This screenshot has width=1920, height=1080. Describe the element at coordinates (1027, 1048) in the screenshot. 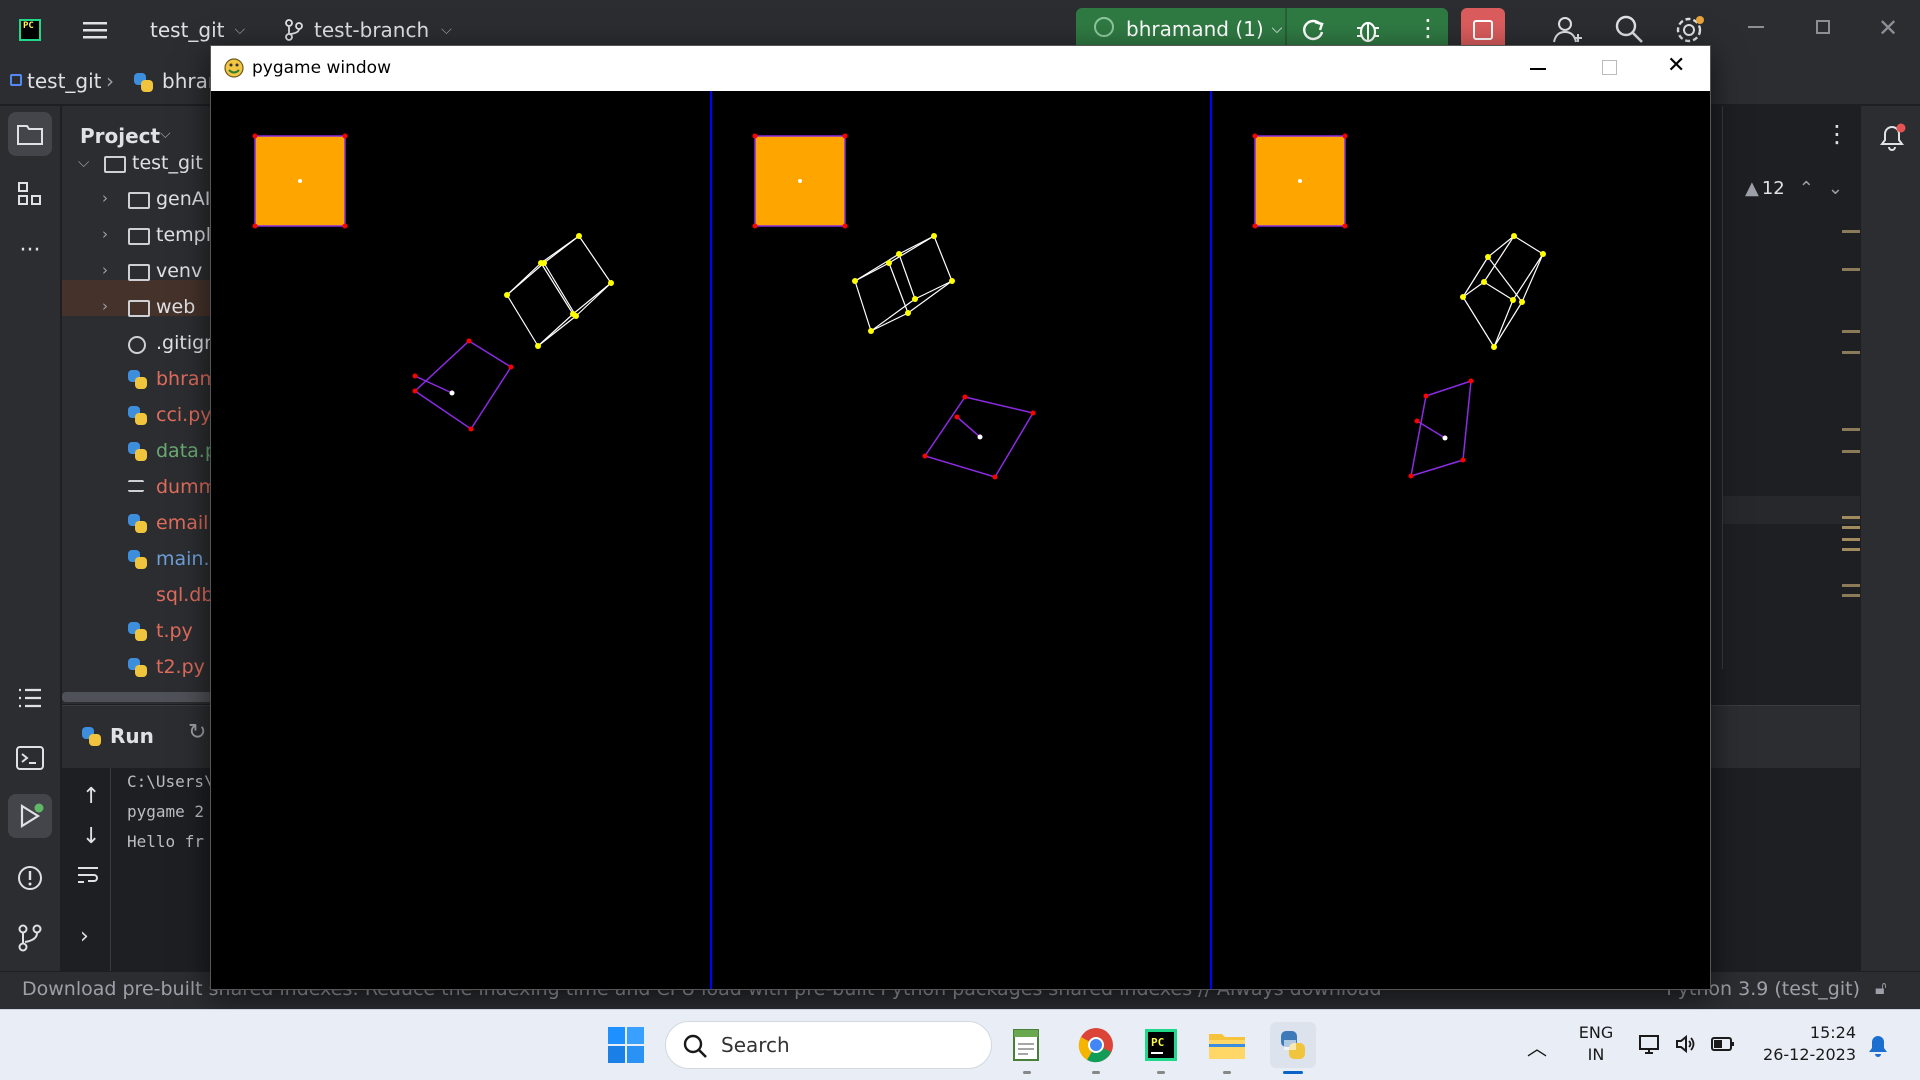

I see `taskbar-app-notepad` at that location.